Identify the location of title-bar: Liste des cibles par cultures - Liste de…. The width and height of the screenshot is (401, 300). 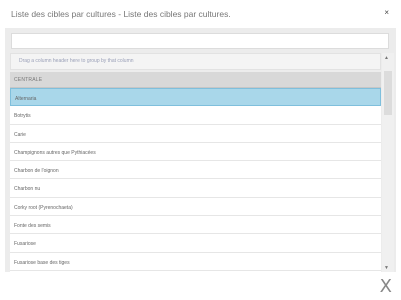
(200, 14).